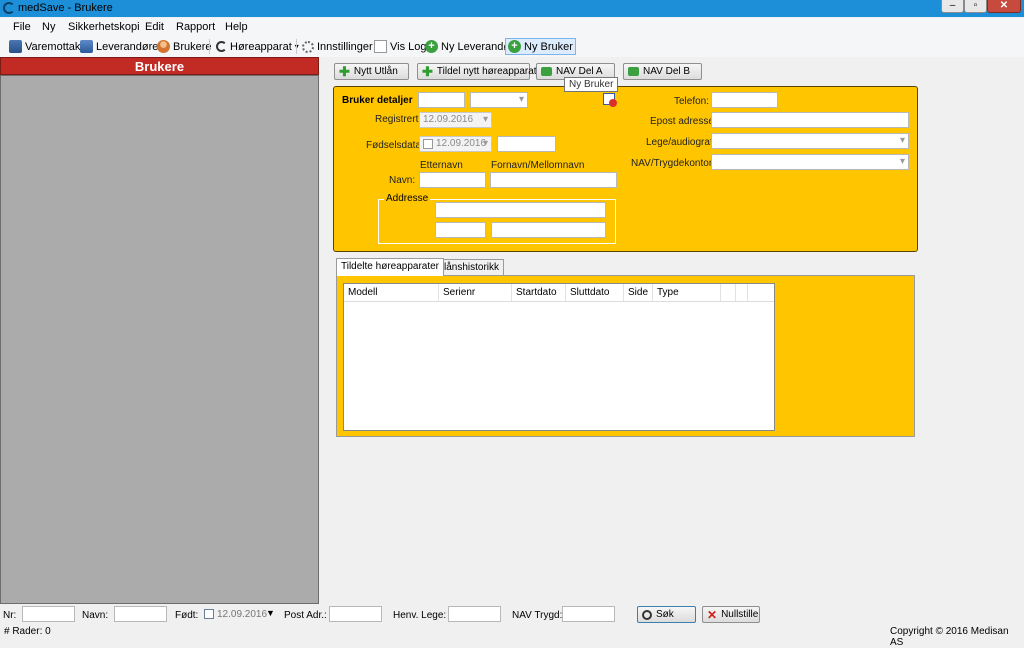  Describe the element at coordinates (154, 27) in the screenshot. I see `menu-edit: Edit` at that location.